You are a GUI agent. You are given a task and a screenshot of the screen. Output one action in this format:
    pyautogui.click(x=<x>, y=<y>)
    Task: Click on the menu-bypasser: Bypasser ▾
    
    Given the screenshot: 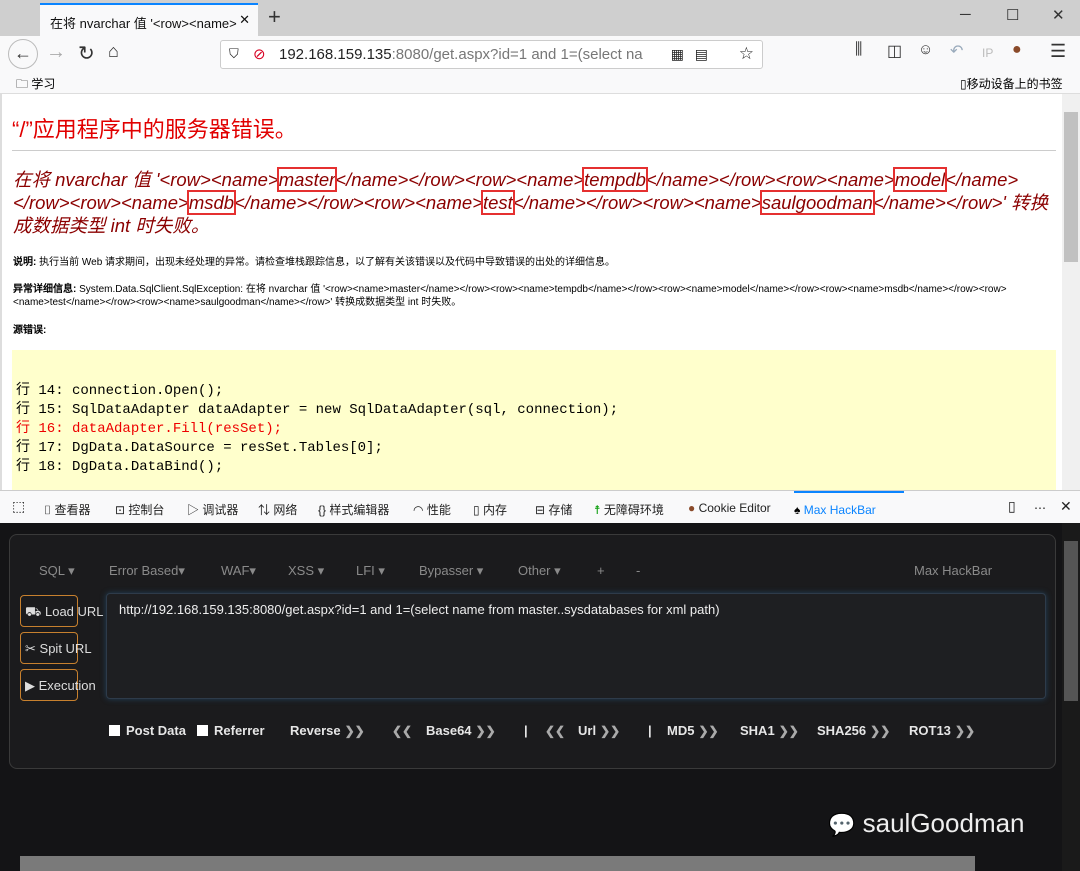 What is the action you would take?
    pyautogui.click(x=451, y=571)
    